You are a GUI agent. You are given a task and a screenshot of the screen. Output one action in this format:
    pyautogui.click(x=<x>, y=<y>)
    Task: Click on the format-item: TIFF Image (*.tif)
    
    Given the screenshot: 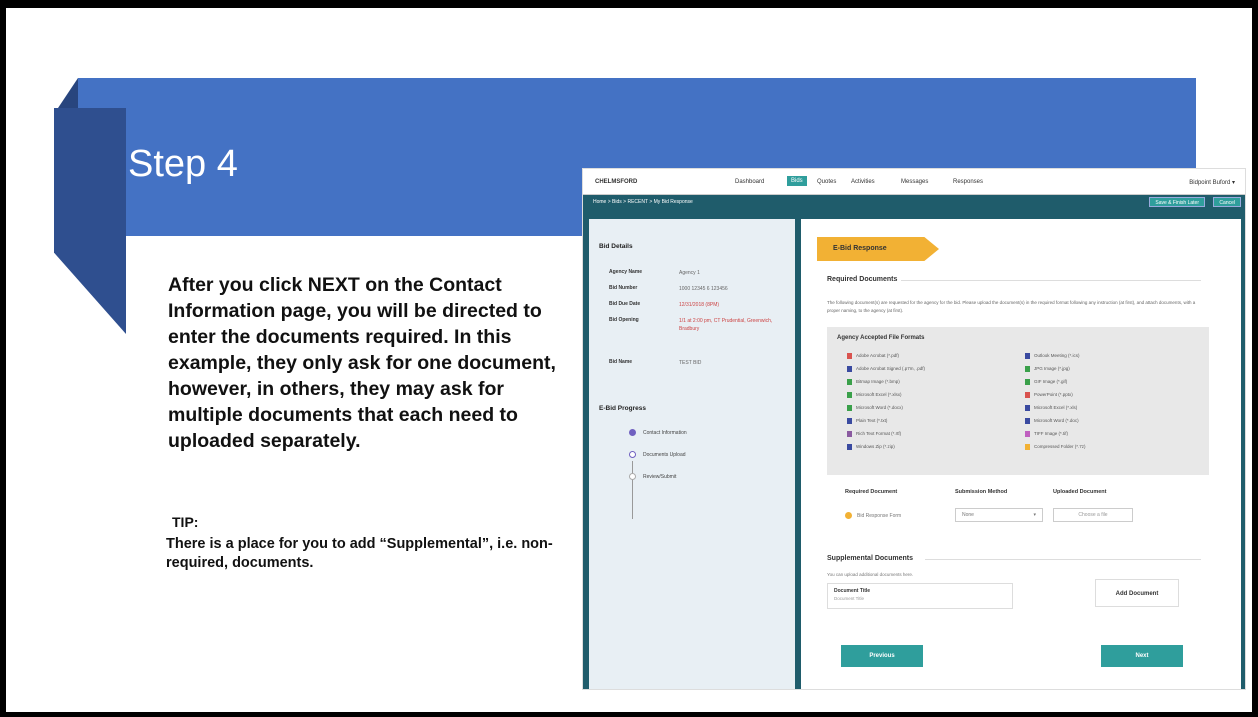 What is the action you would take?
    pyautogui.click(x=1046, y=434)
    